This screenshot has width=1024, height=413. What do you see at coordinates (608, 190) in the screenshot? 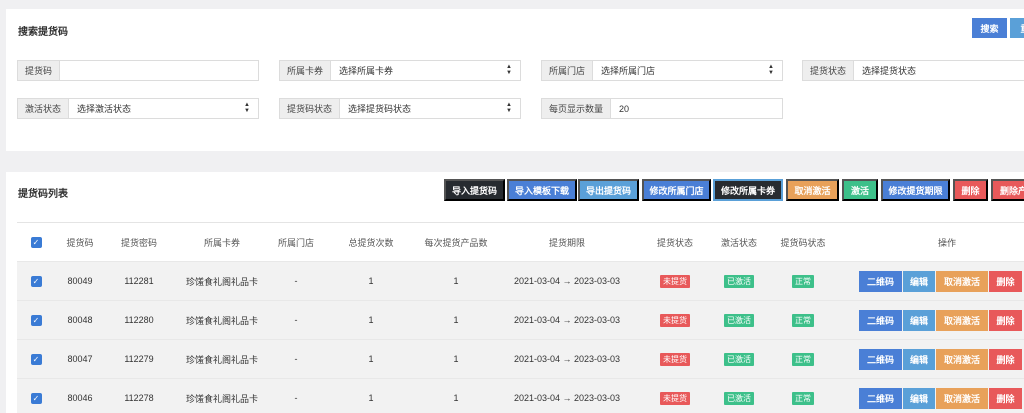
I see `export-codes-button: 导出提货码` at bounding box center [608, 190].